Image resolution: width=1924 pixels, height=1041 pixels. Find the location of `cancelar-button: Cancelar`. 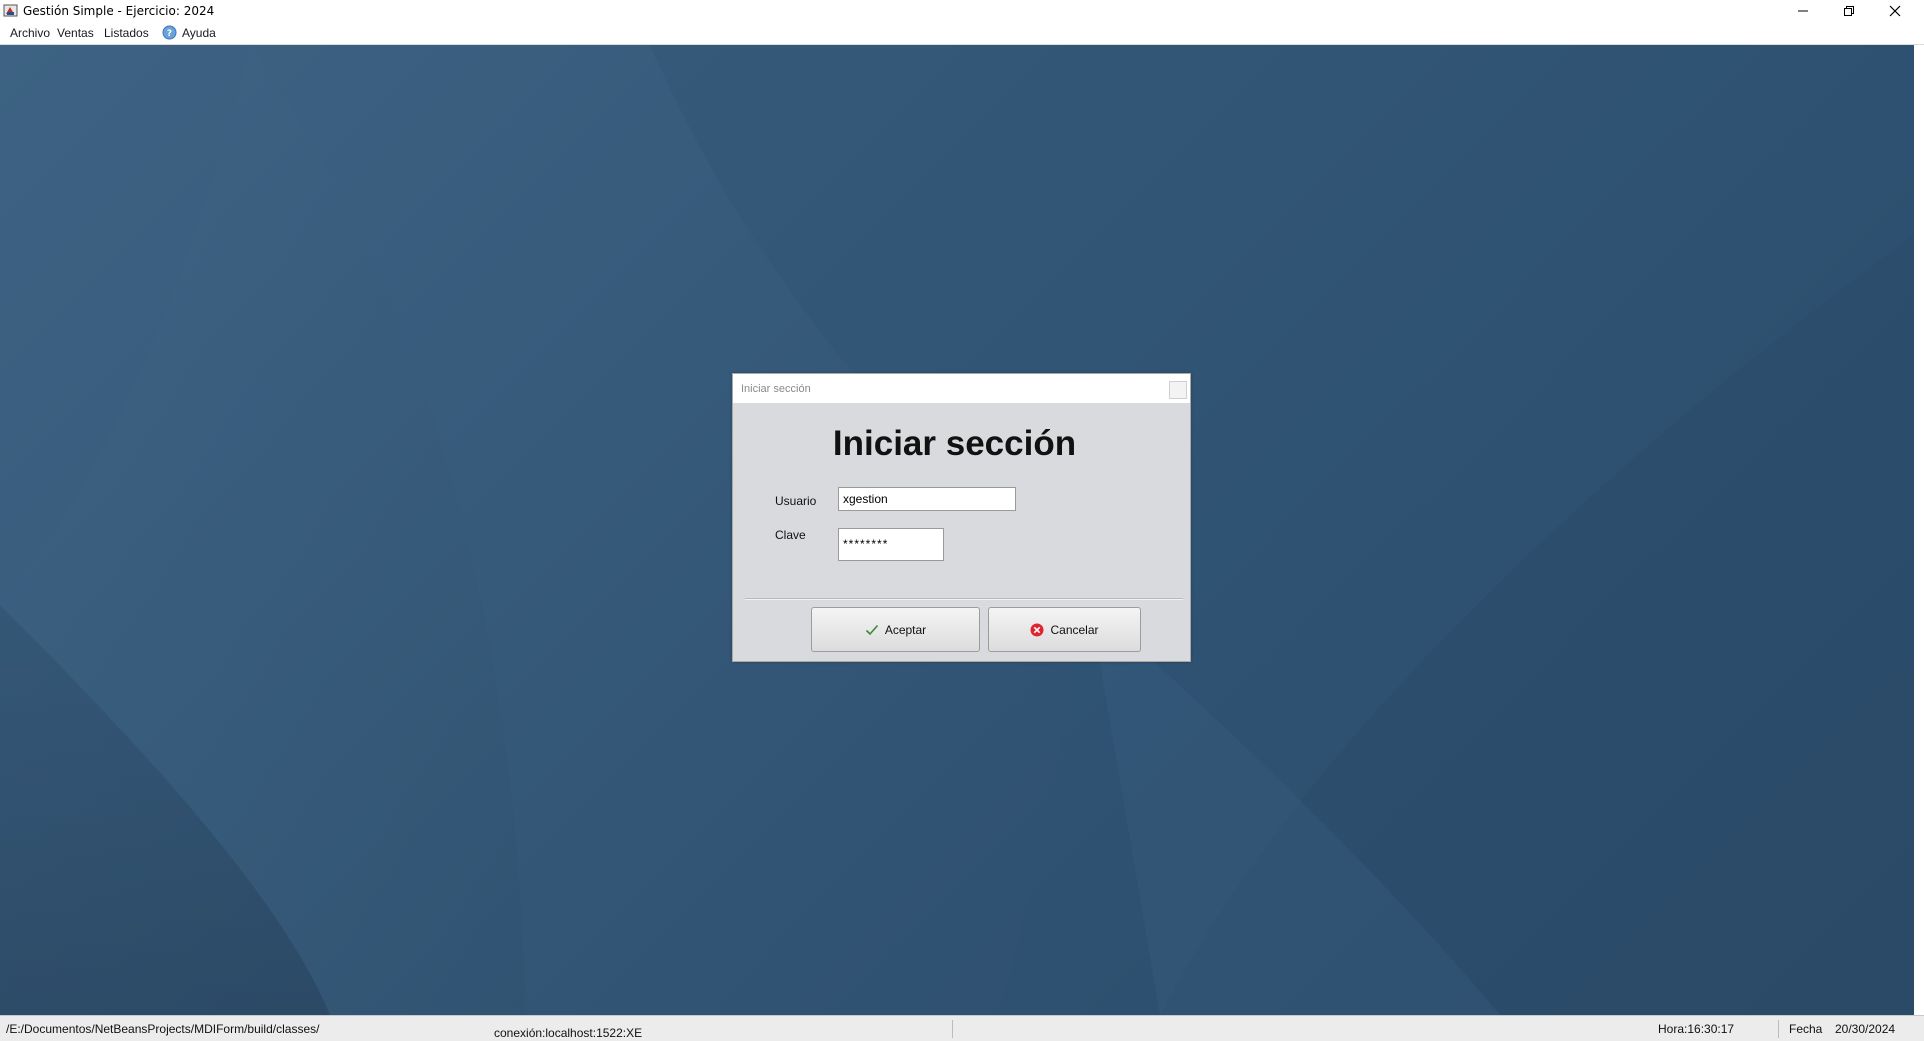

cancelar-button: Cancelar is located at coordinates (1064, 629).